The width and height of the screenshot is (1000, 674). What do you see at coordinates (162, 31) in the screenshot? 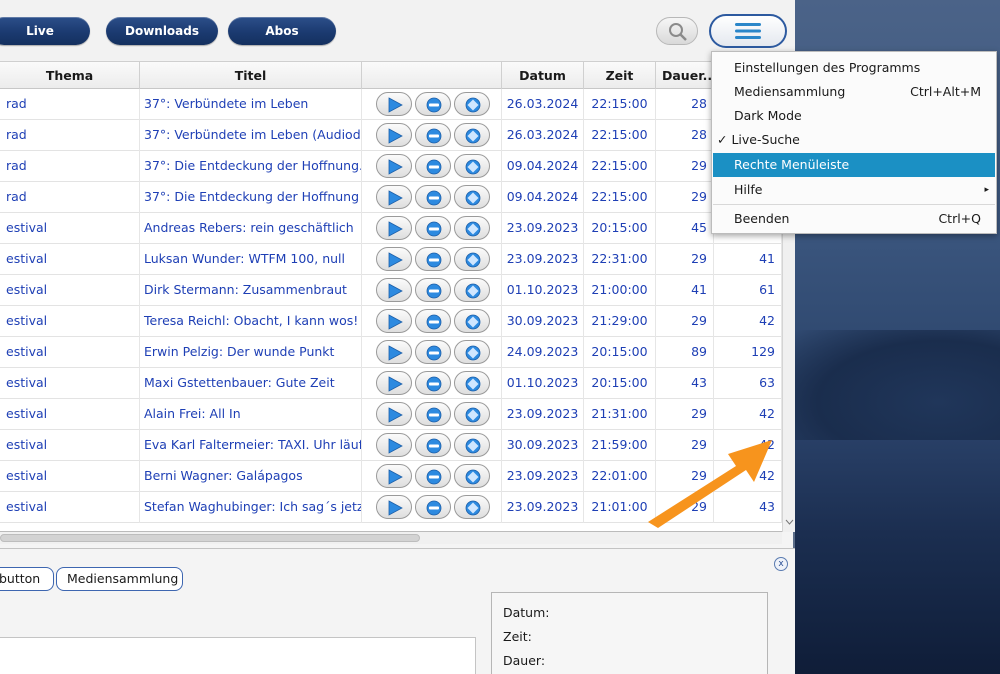
I see `downloads-button: Downloads` at bounding box center [162, 31].